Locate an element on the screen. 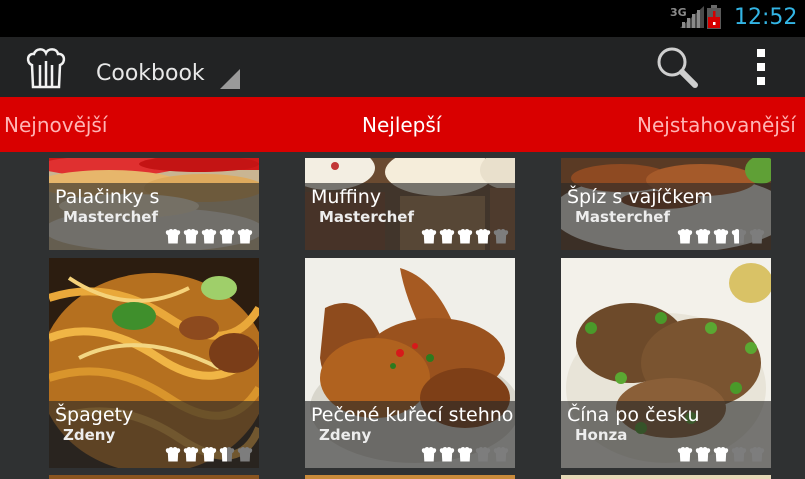 This screenshot has height=479, width=805. tab-strip: Nejnovější Nejlepší Nejstahovanější is located at coordinates (402, 124).